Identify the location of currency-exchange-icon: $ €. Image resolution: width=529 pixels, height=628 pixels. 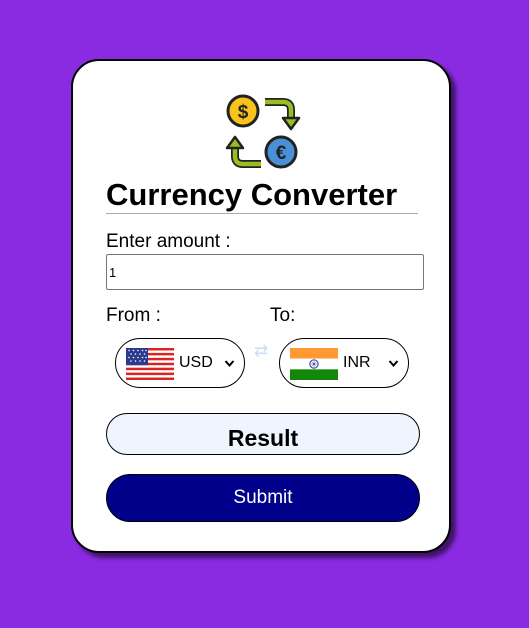
(263, 131).